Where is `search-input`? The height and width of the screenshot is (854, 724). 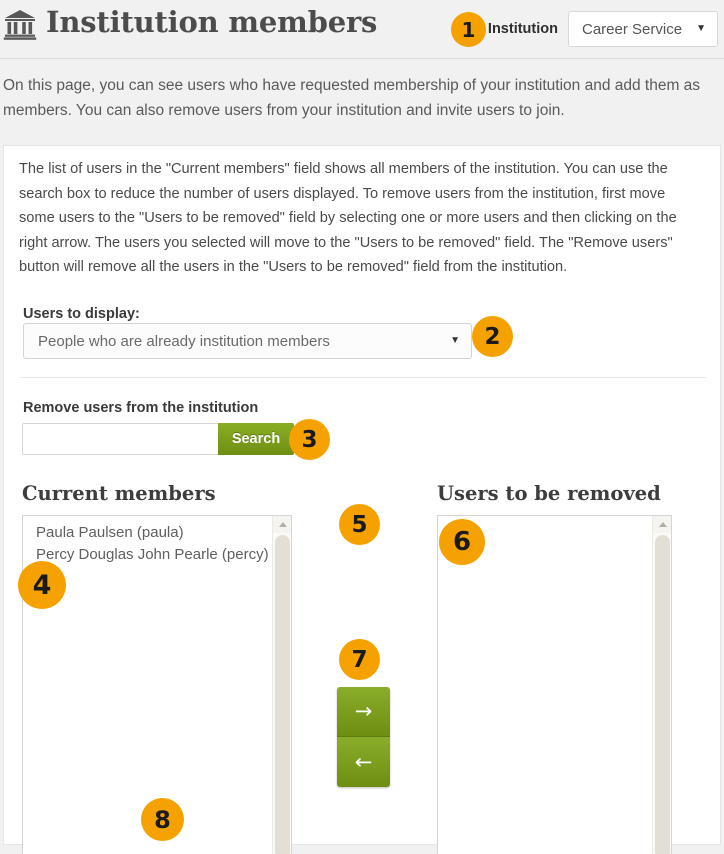 search-input is located at coordinates (120, 439).